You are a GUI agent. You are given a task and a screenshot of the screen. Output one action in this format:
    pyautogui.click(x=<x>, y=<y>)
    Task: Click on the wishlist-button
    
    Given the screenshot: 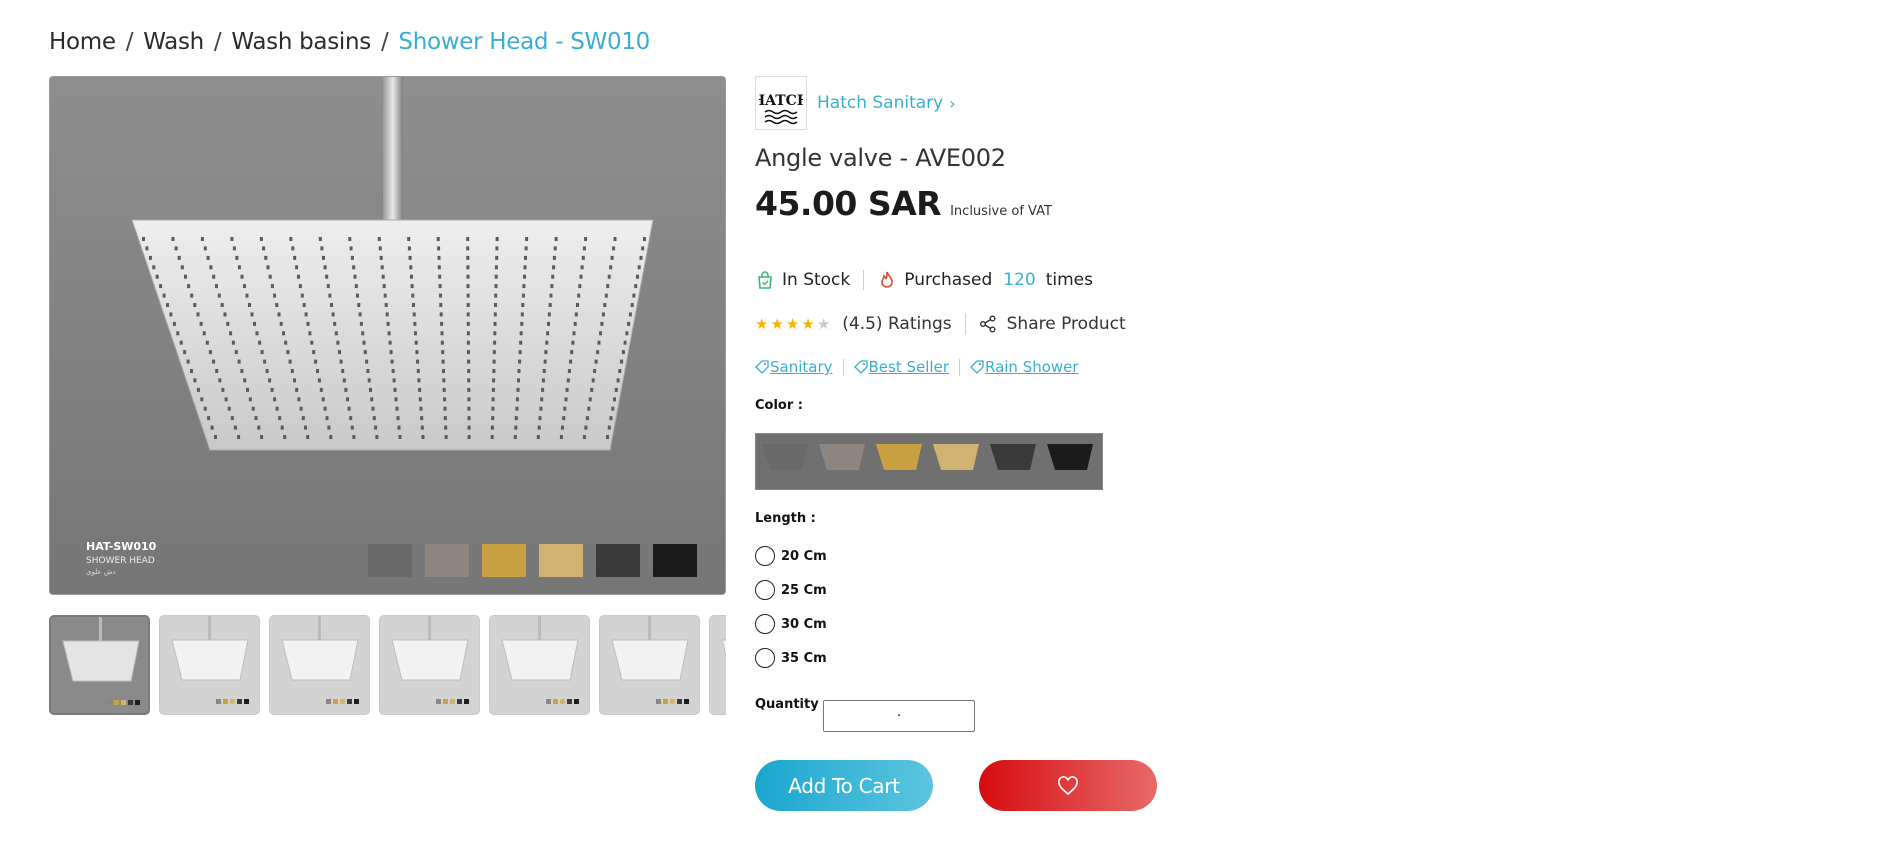 What is the action you would take?
    pyautogui.click(x=1068, y=785)
    